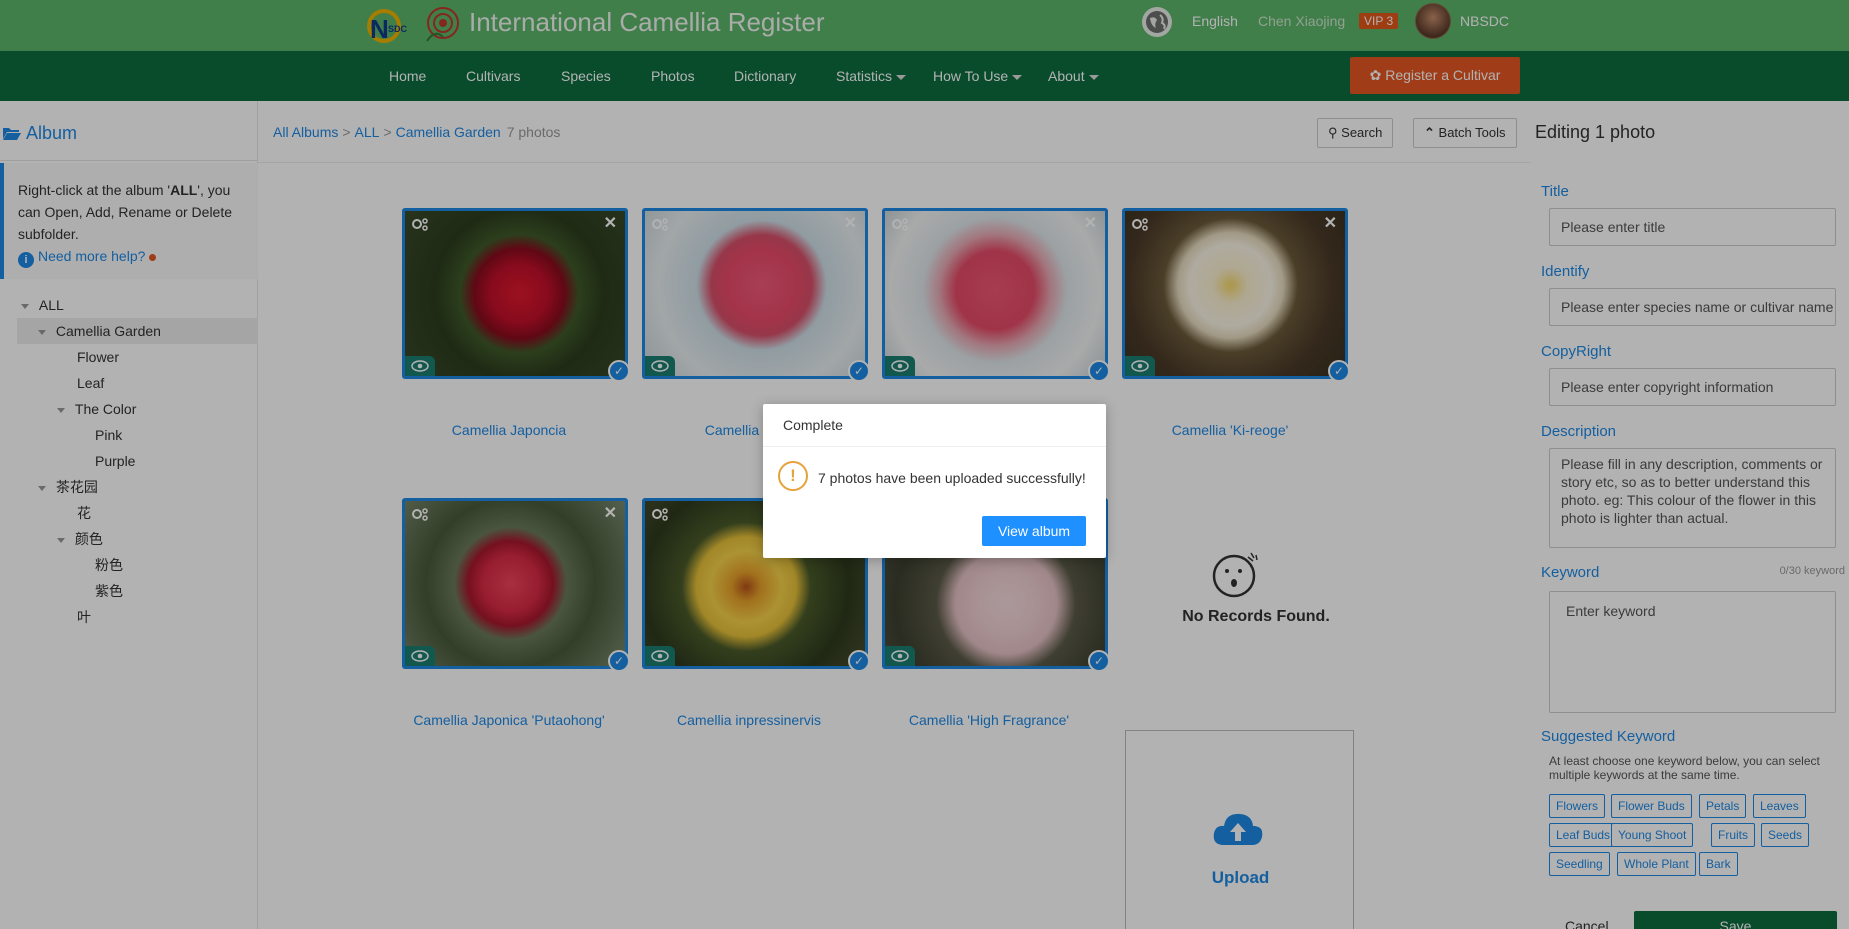  Describe the element at coordinates (813, 425) in the screenshot. I see `dialog-title: Complete` at that location.